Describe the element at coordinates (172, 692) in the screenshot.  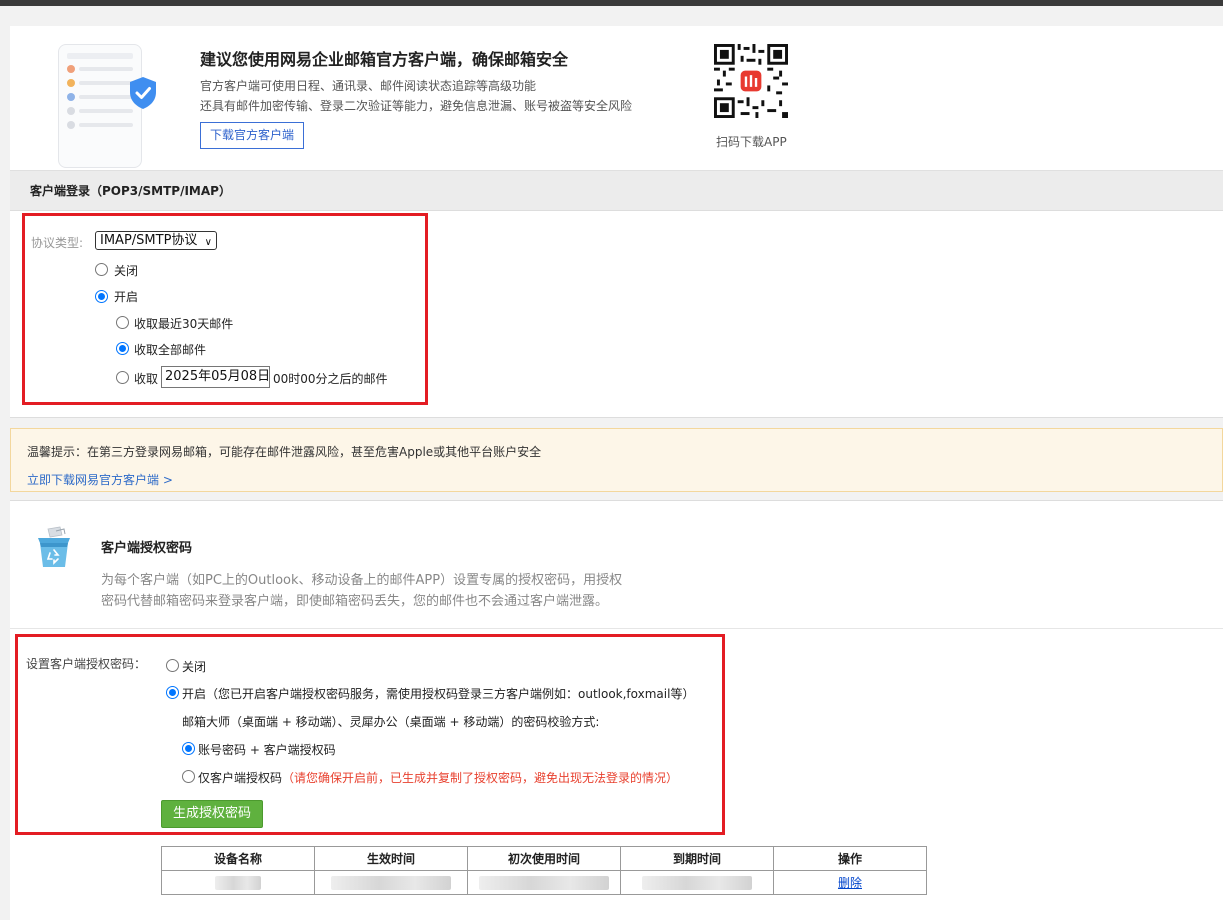
I see `auth-code-on-radio` at that location.